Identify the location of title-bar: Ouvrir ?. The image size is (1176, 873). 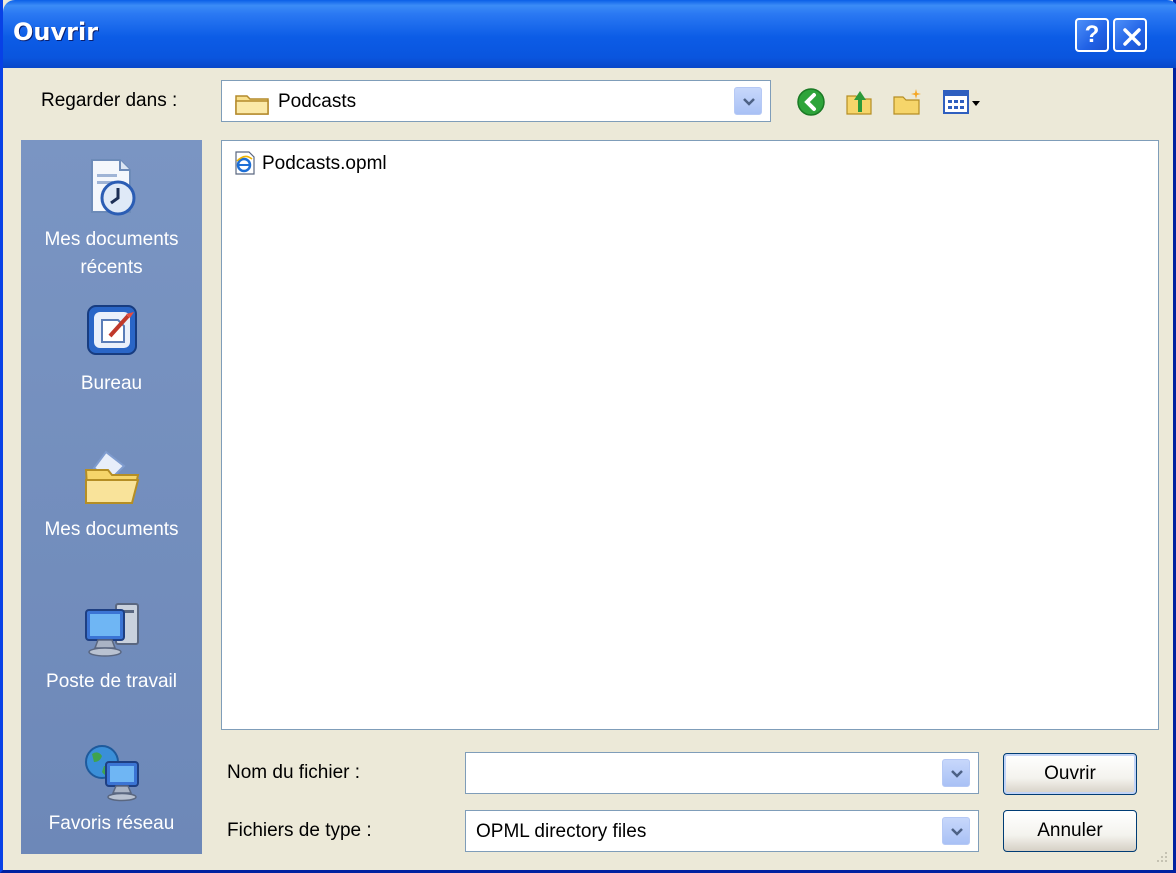
(589, 34).